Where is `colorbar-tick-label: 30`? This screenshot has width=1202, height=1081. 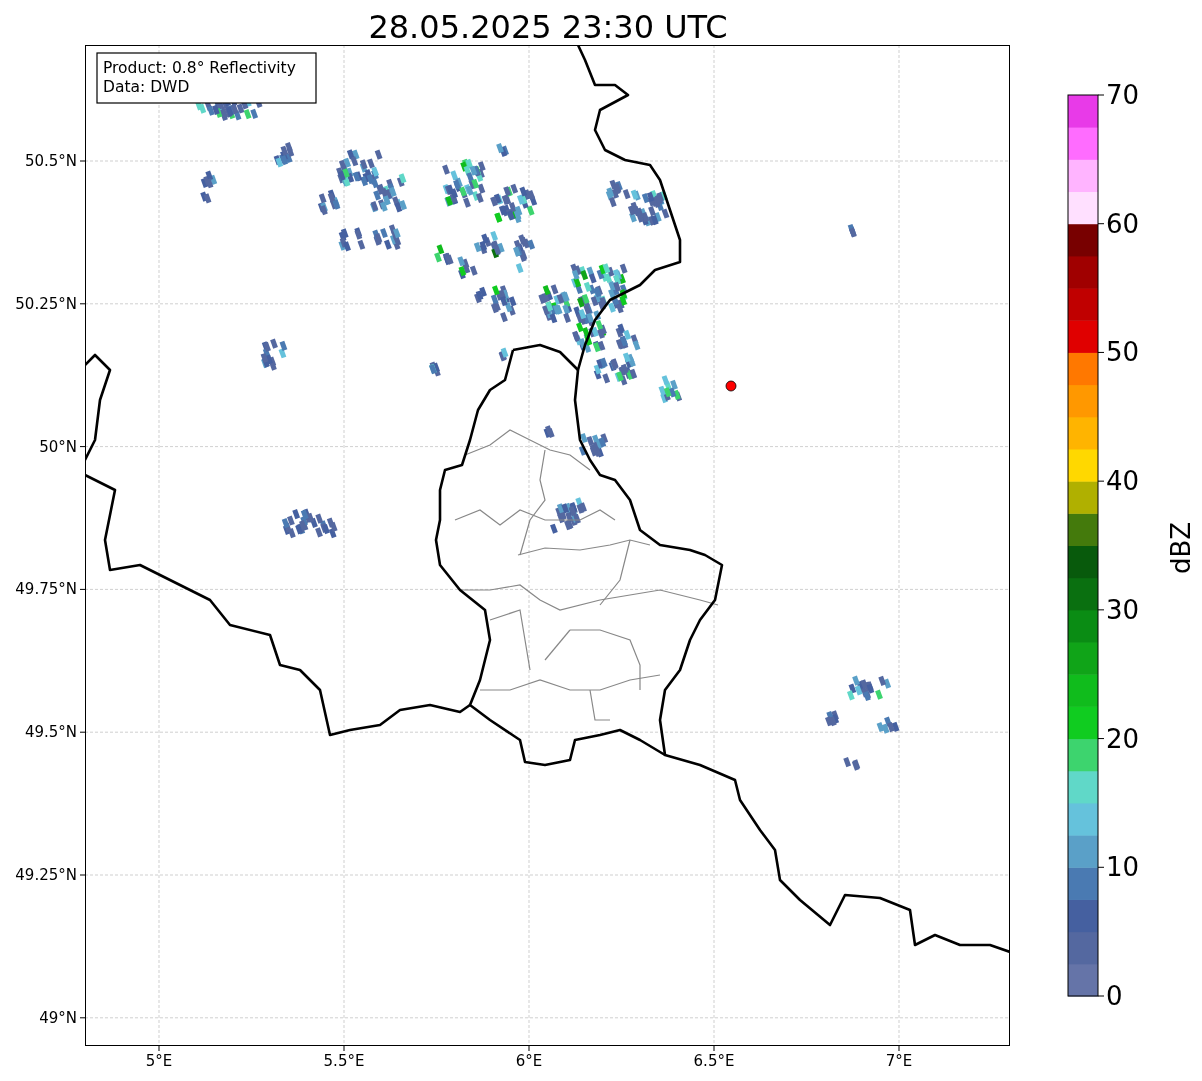 colorbar-tick-label: 30 is located at coordinates (1123, 609).